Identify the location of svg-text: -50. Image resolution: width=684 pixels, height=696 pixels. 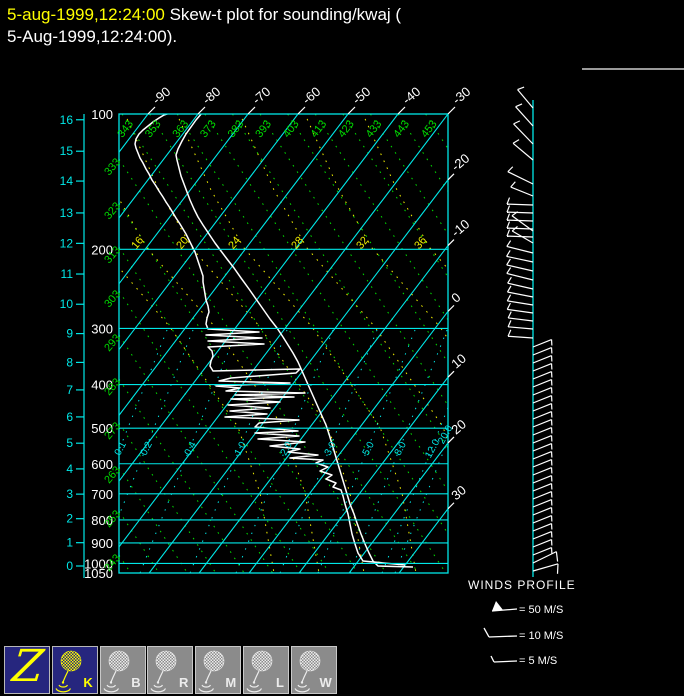
(361, 96).